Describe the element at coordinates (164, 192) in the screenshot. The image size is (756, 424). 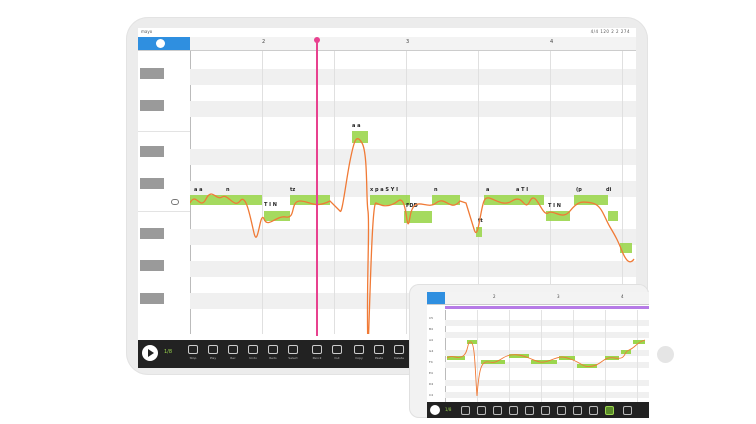
I see `piano-keyboard` at that location.